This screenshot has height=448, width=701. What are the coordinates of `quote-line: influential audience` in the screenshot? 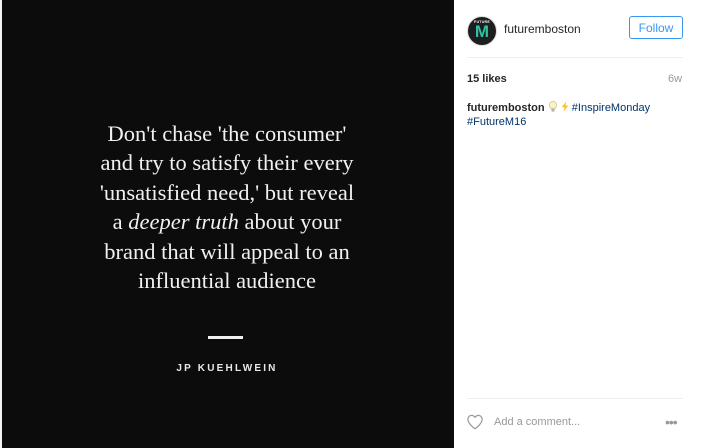 It's located at (227, 281).